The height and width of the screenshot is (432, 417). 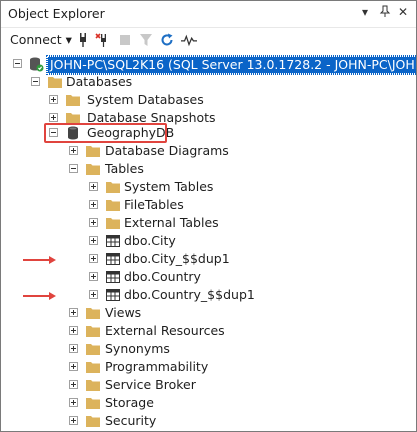 I want to click on filetables-label: FileTables, so click(x=154, y=204).